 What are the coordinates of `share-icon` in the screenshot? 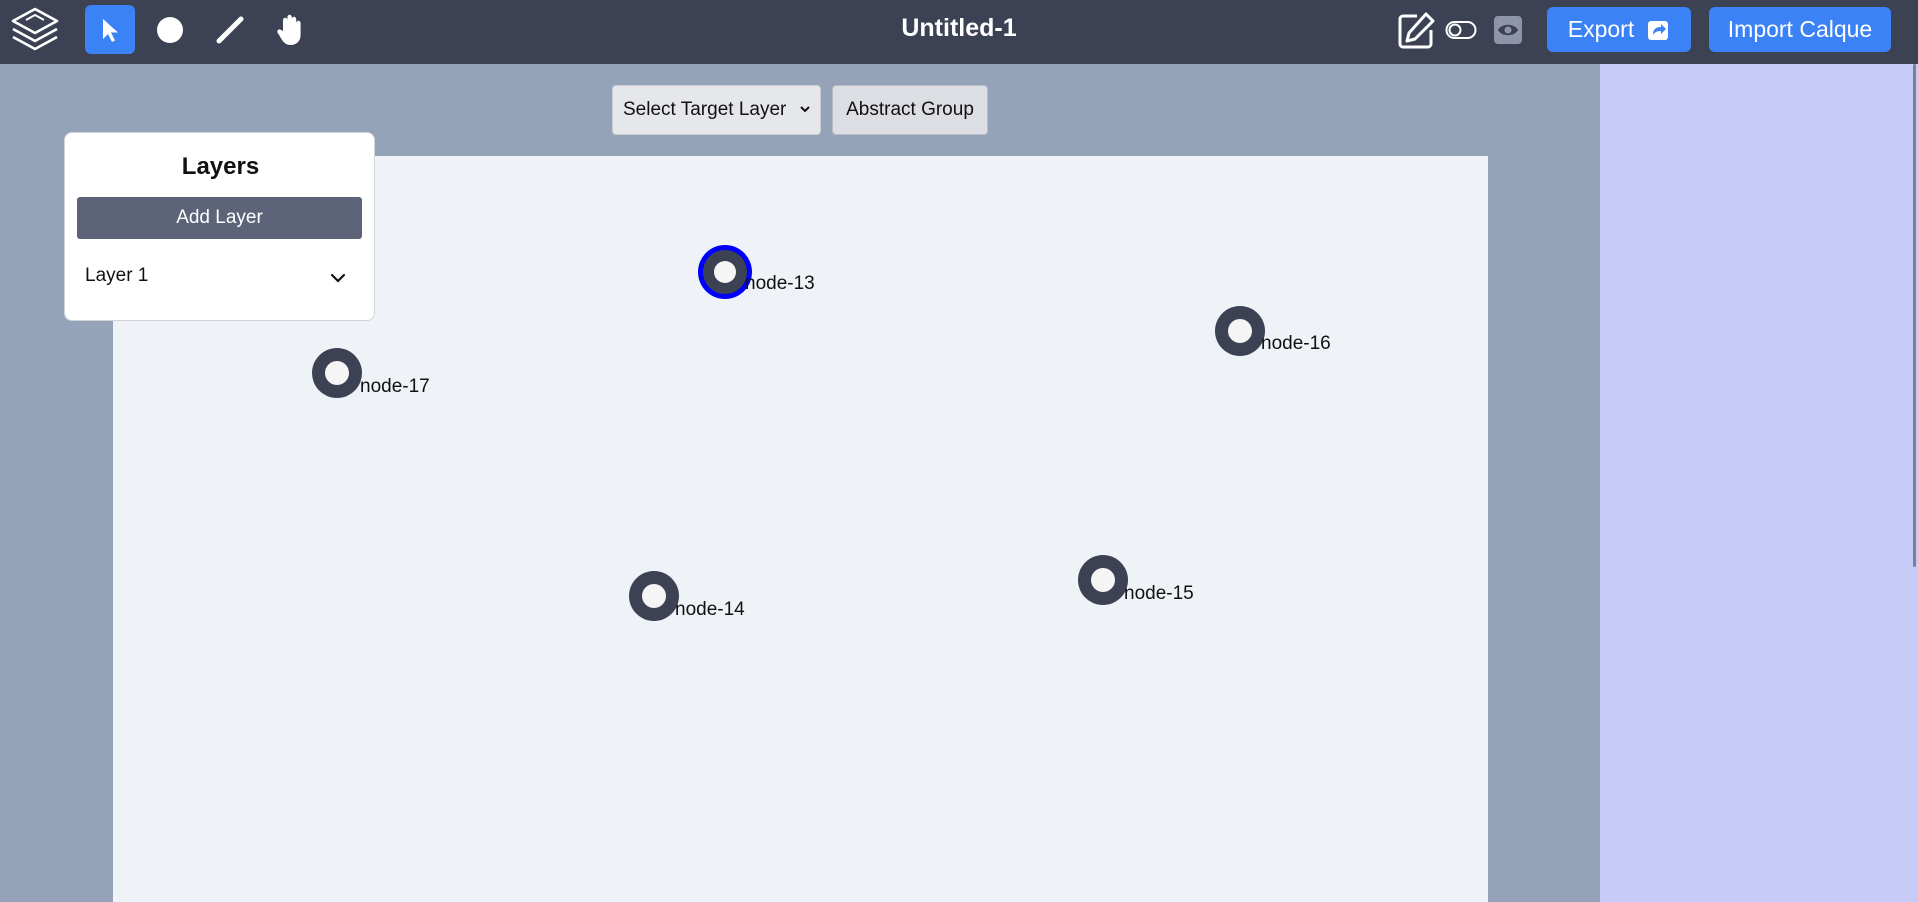 It's located at (1658, 30).